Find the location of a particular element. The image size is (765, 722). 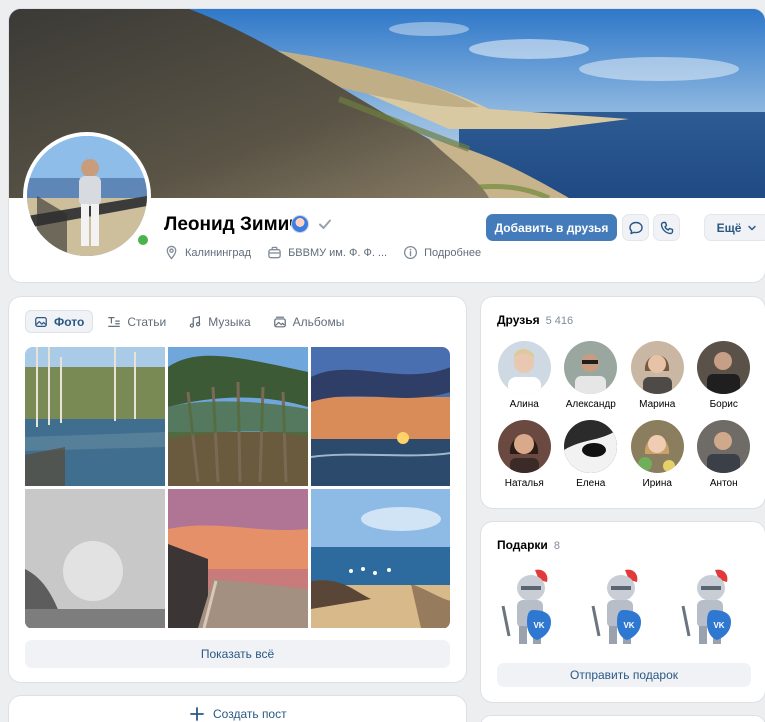

avatar-photo is located at coordinates (87, 196).